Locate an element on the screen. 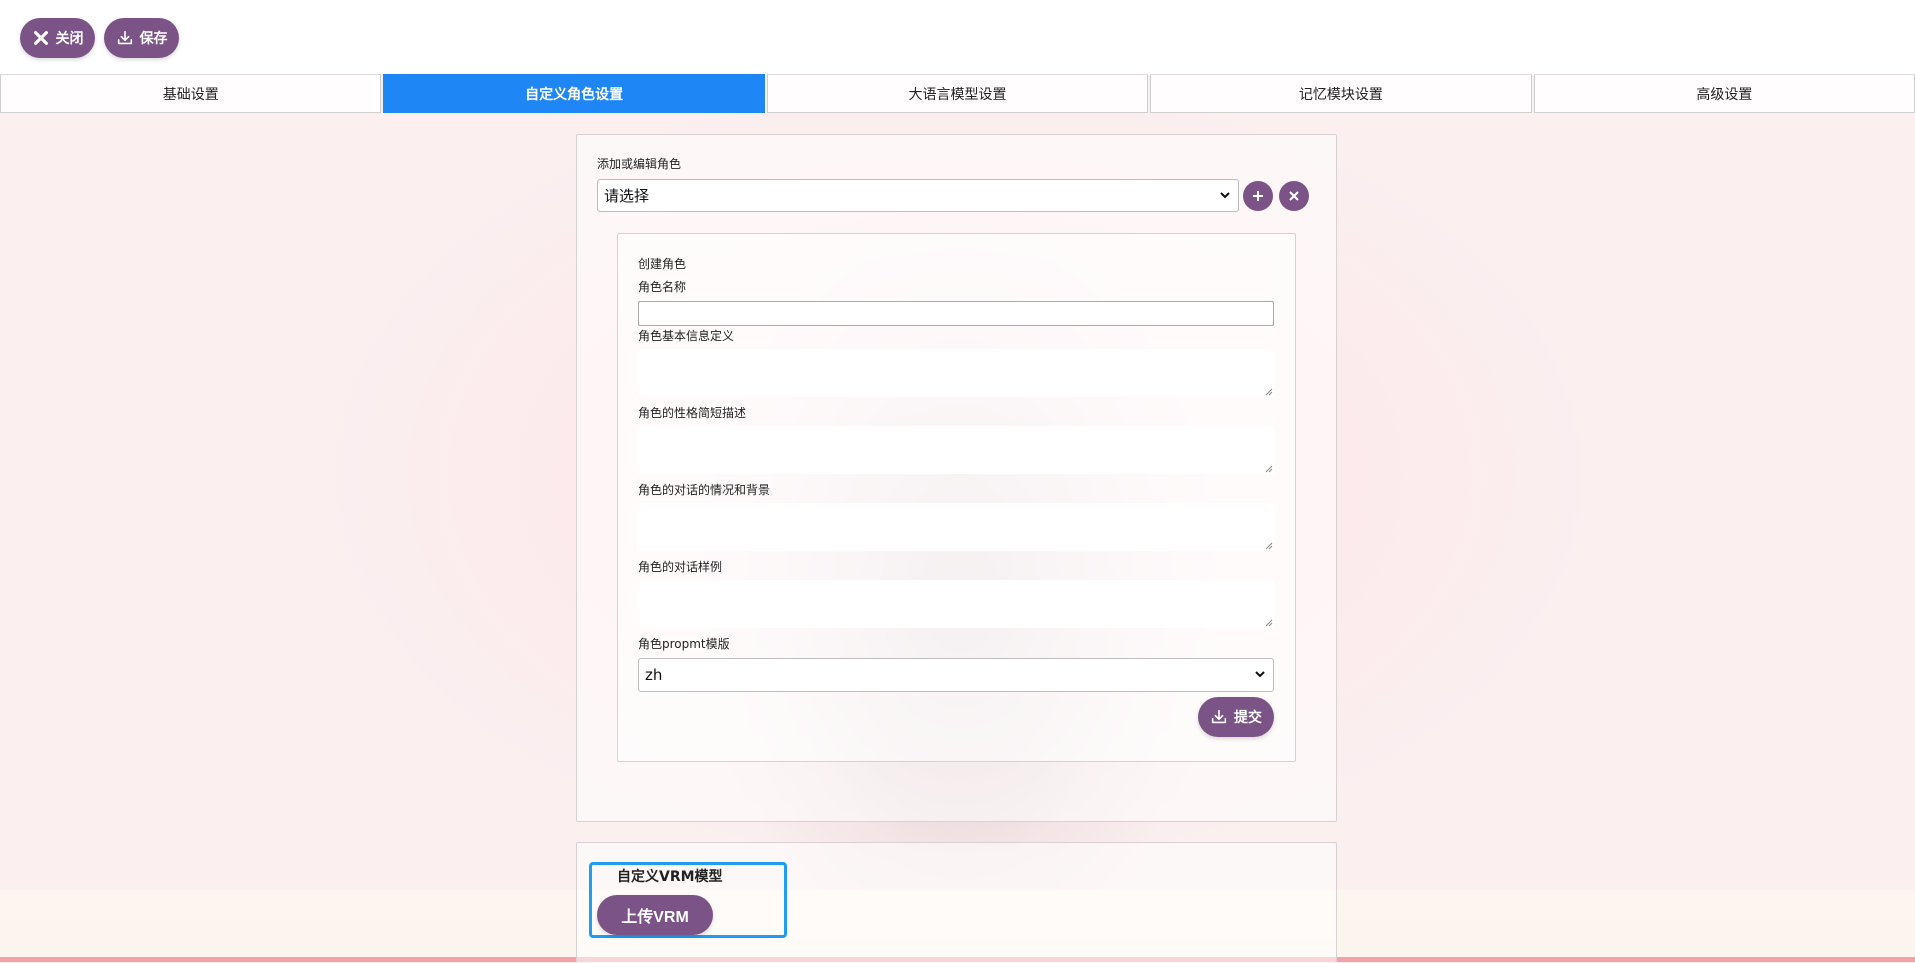 The height and width of the screenshot is (963, 1915). scenario-textarea is located at coordinates (956, 527).